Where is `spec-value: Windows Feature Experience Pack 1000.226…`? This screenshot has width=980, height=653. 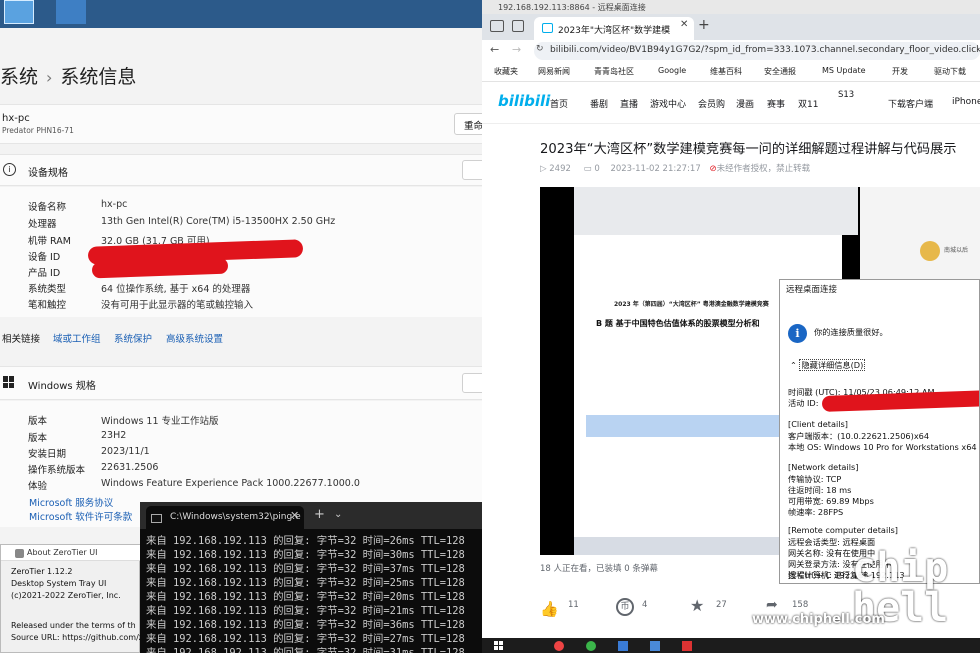
spec-value: Windows Feature Experience Pack 1000.226… is located at coordinates (230, 483).